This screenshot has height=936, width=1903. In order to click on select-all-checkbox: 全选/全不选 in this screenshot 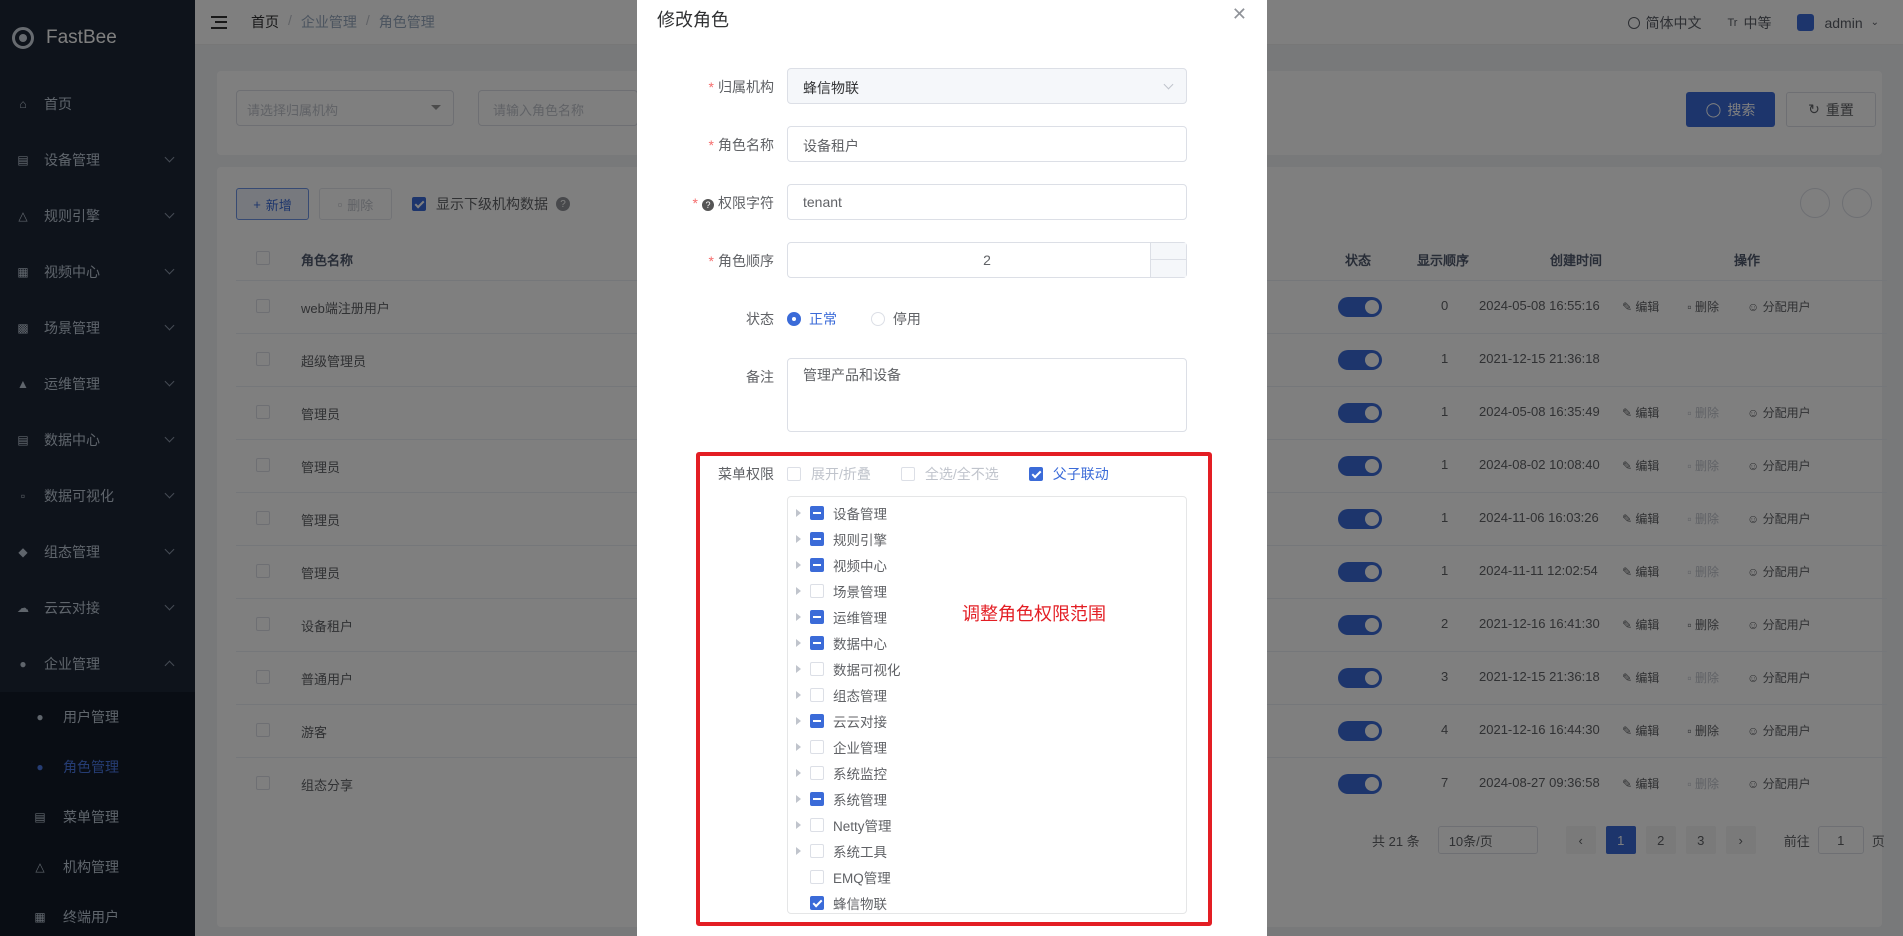, I will do `click(949, 474)`.